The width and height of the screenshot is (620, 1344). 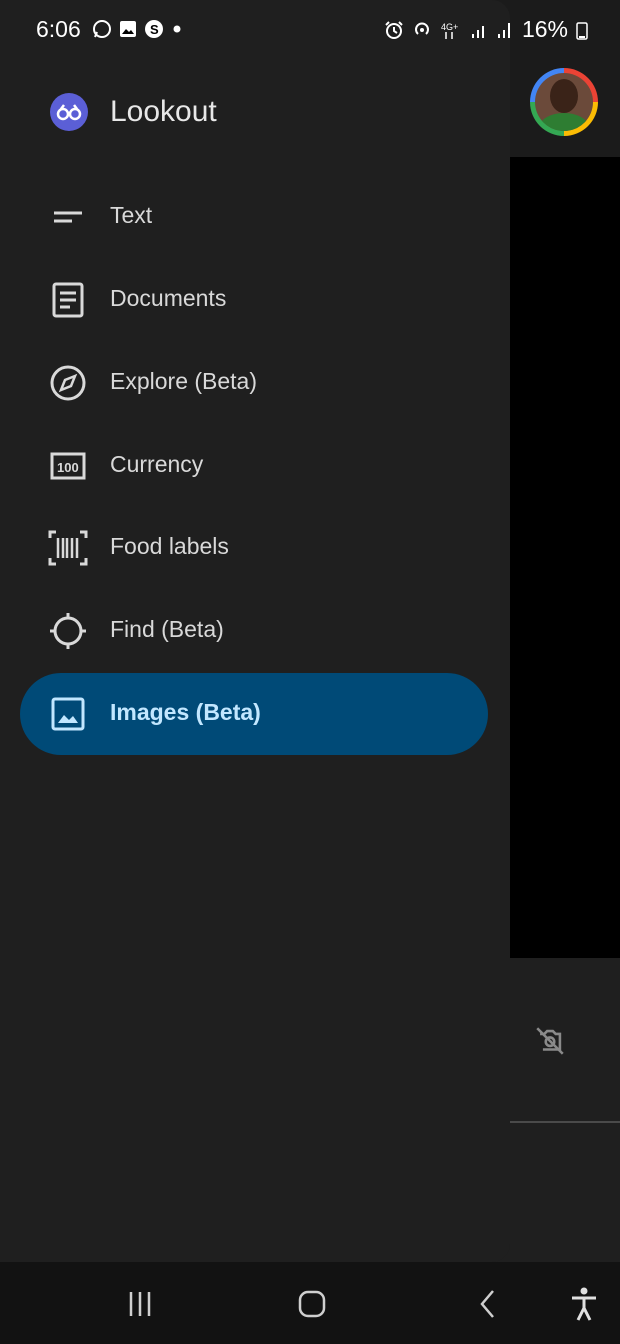 I want to click on profile-avatar, so click(x=564, y=102).